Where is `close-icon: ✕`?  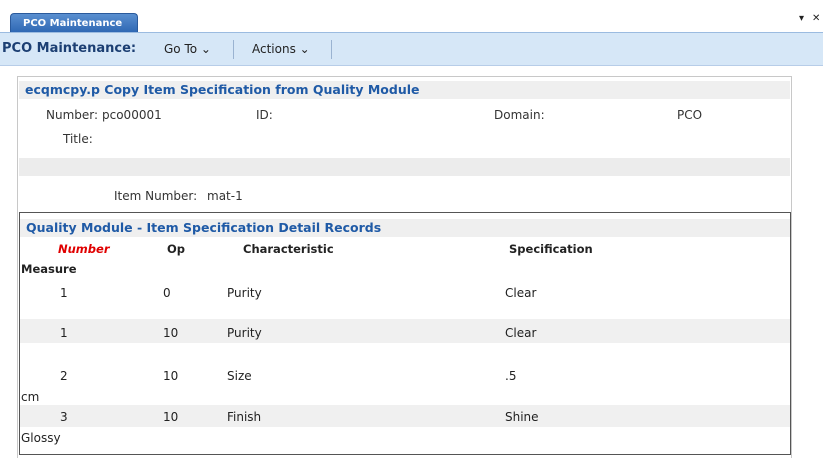
close-icon: ✕ is located at coordinates (816, 18).